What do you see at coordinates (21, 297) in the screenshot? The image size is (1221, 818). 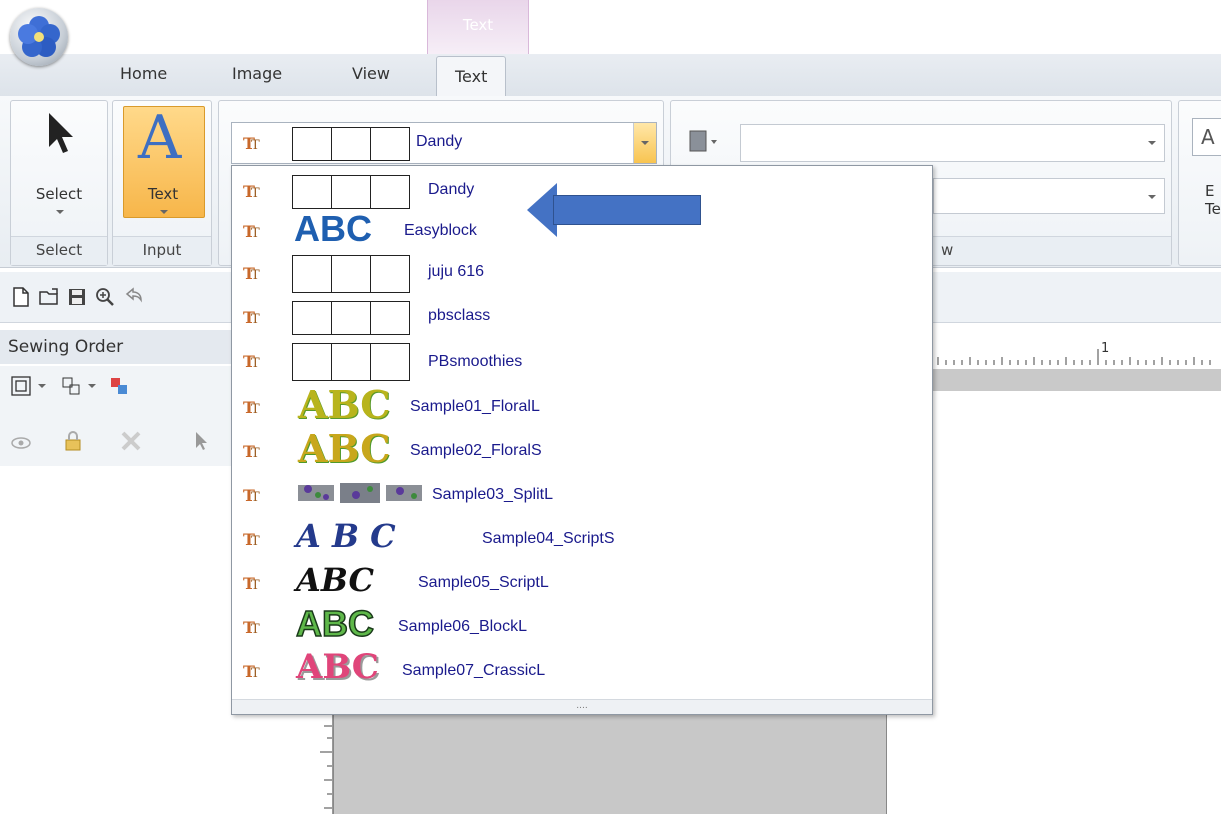 I see `new-file-icon` at bounding box center [21, 297].